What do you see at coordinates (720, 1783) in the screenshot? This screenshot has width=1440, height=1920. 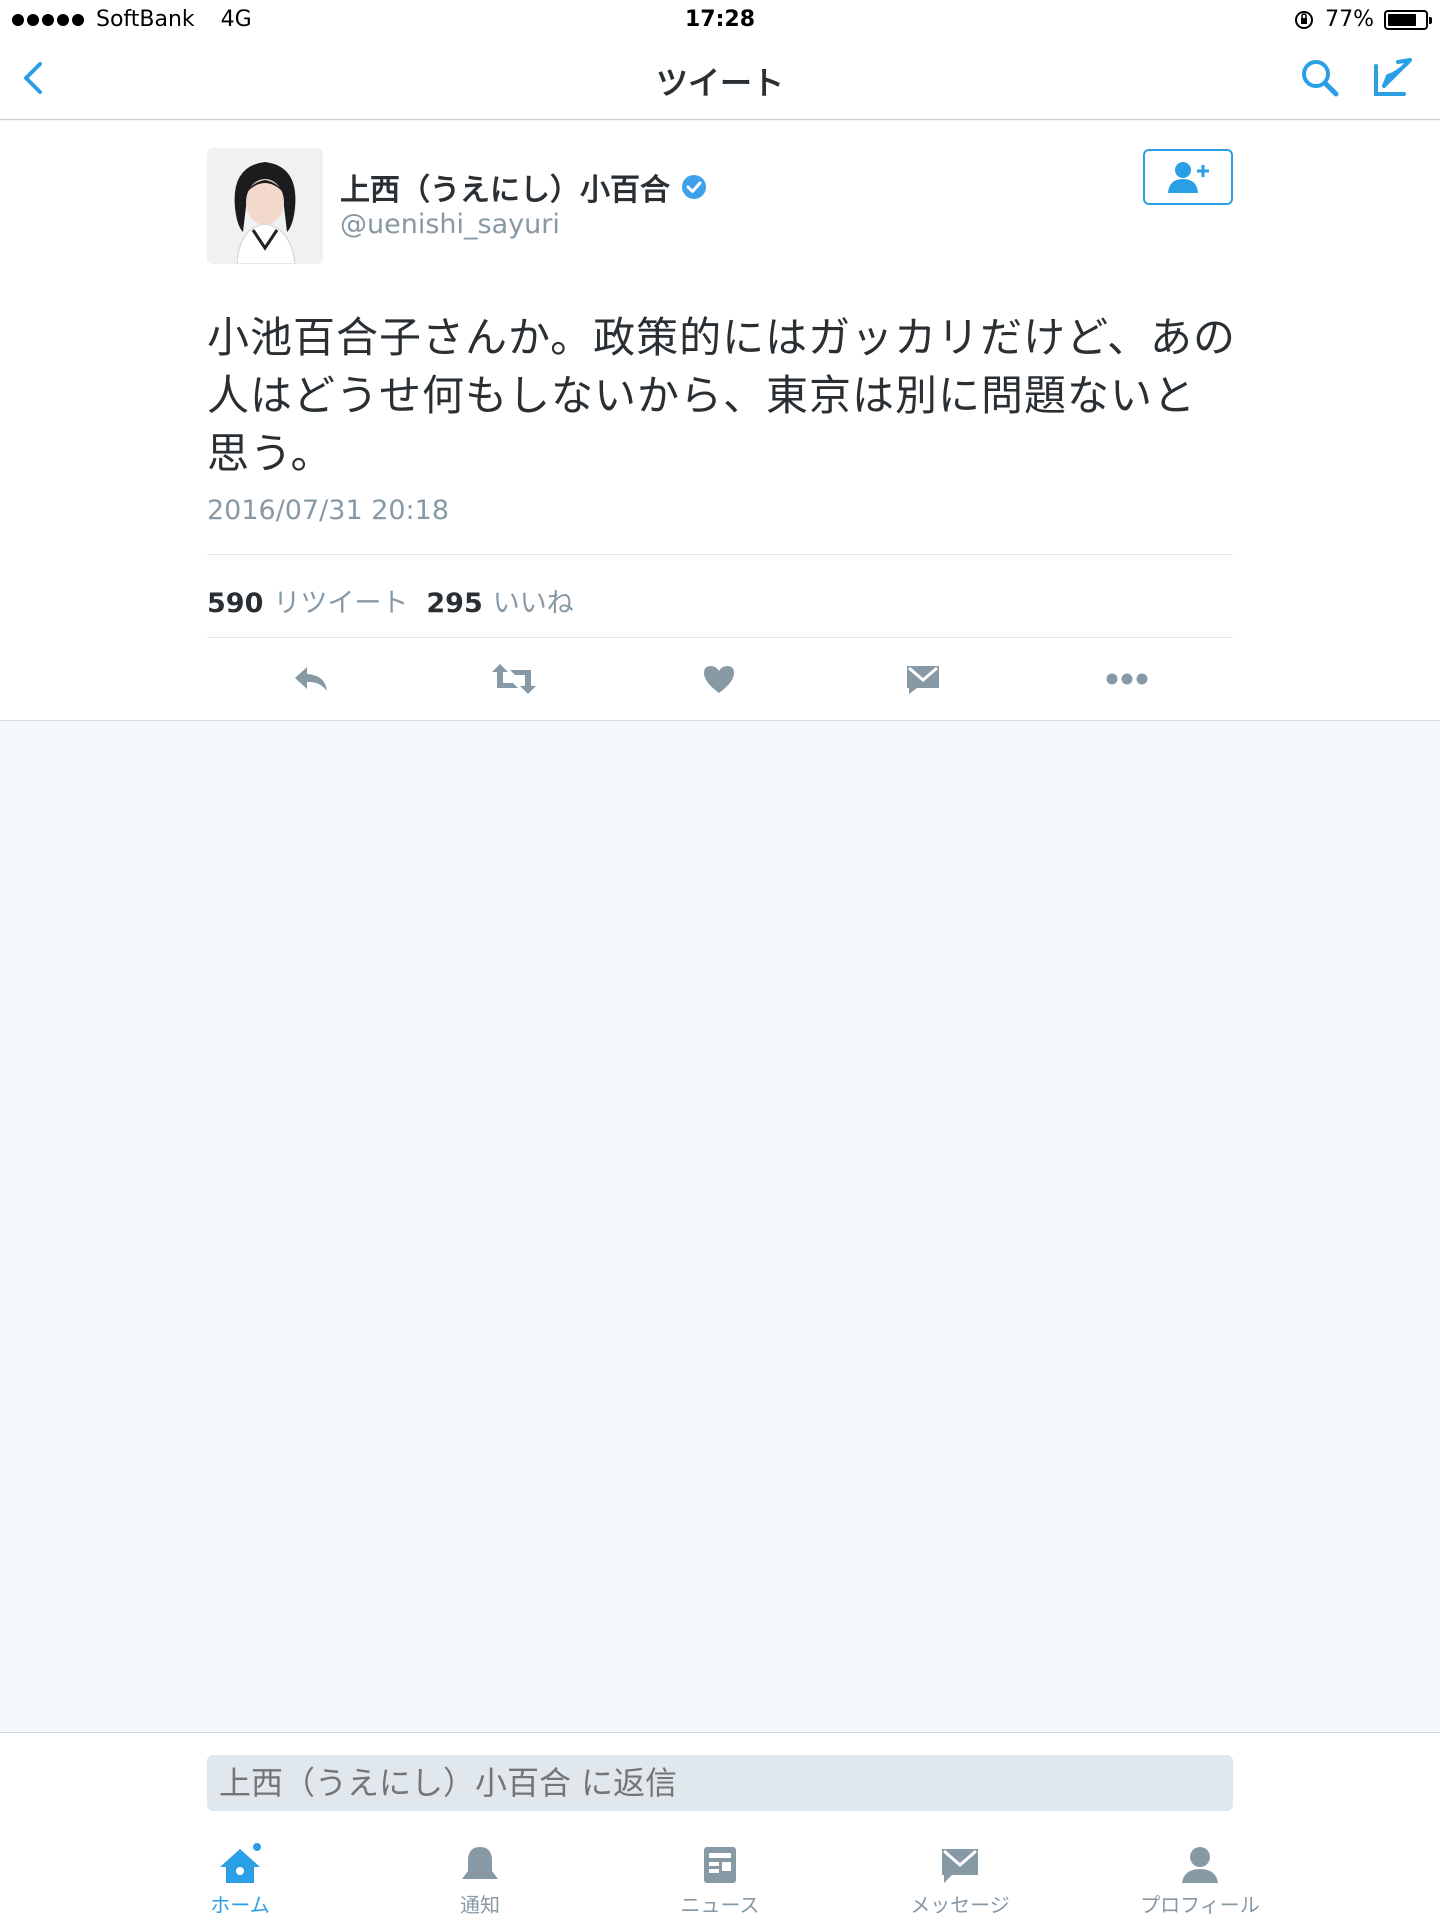 I see `reply-input` at bounding box center [720, 1783].